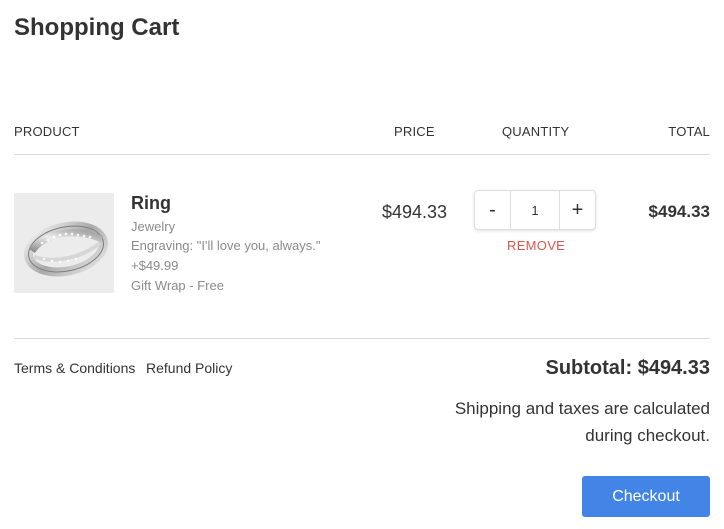 The width and height of the screenshot is (724, 529). What do you see at coordinates (362, 154) in the screenshot?
I see `header-divider` at bounding box center [362, 154].